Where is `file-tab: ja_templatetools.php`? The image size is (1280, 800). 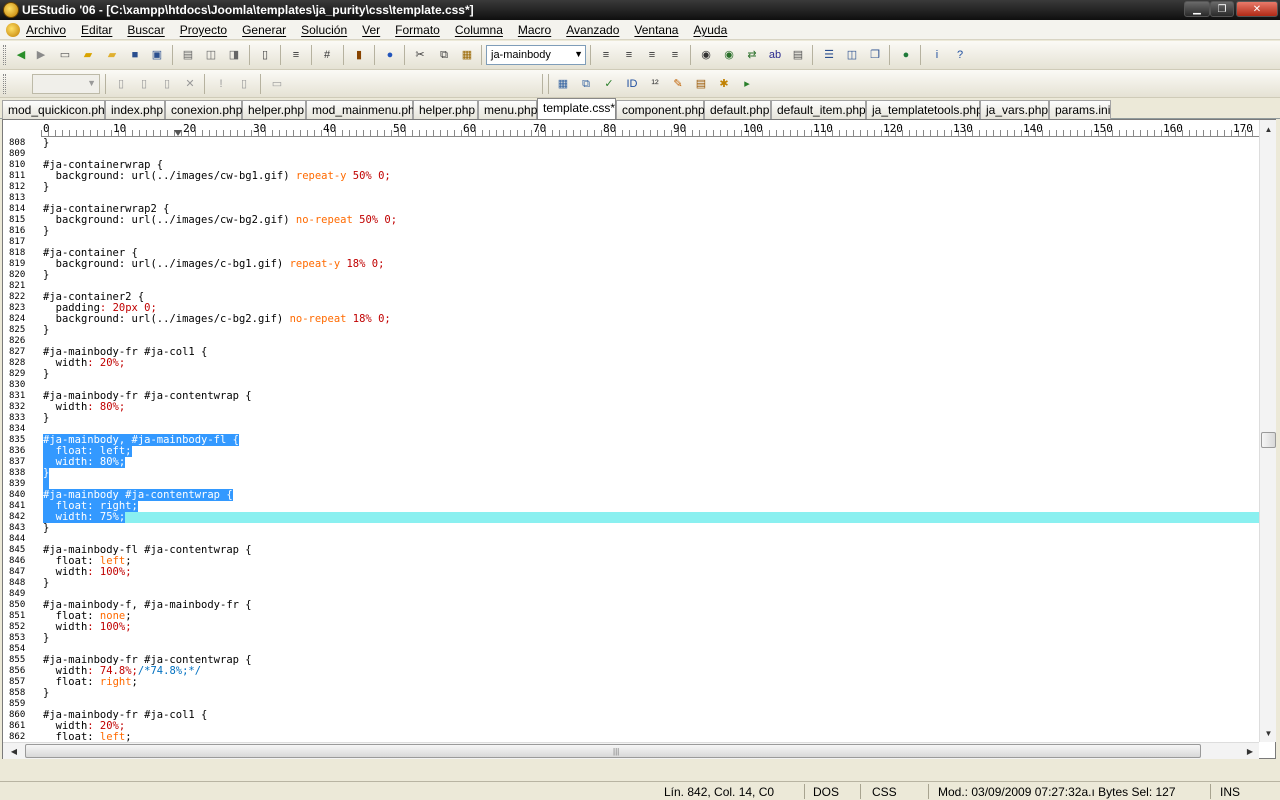
file-tab: ja_templatetools.php is located at coordinates (924, 109).